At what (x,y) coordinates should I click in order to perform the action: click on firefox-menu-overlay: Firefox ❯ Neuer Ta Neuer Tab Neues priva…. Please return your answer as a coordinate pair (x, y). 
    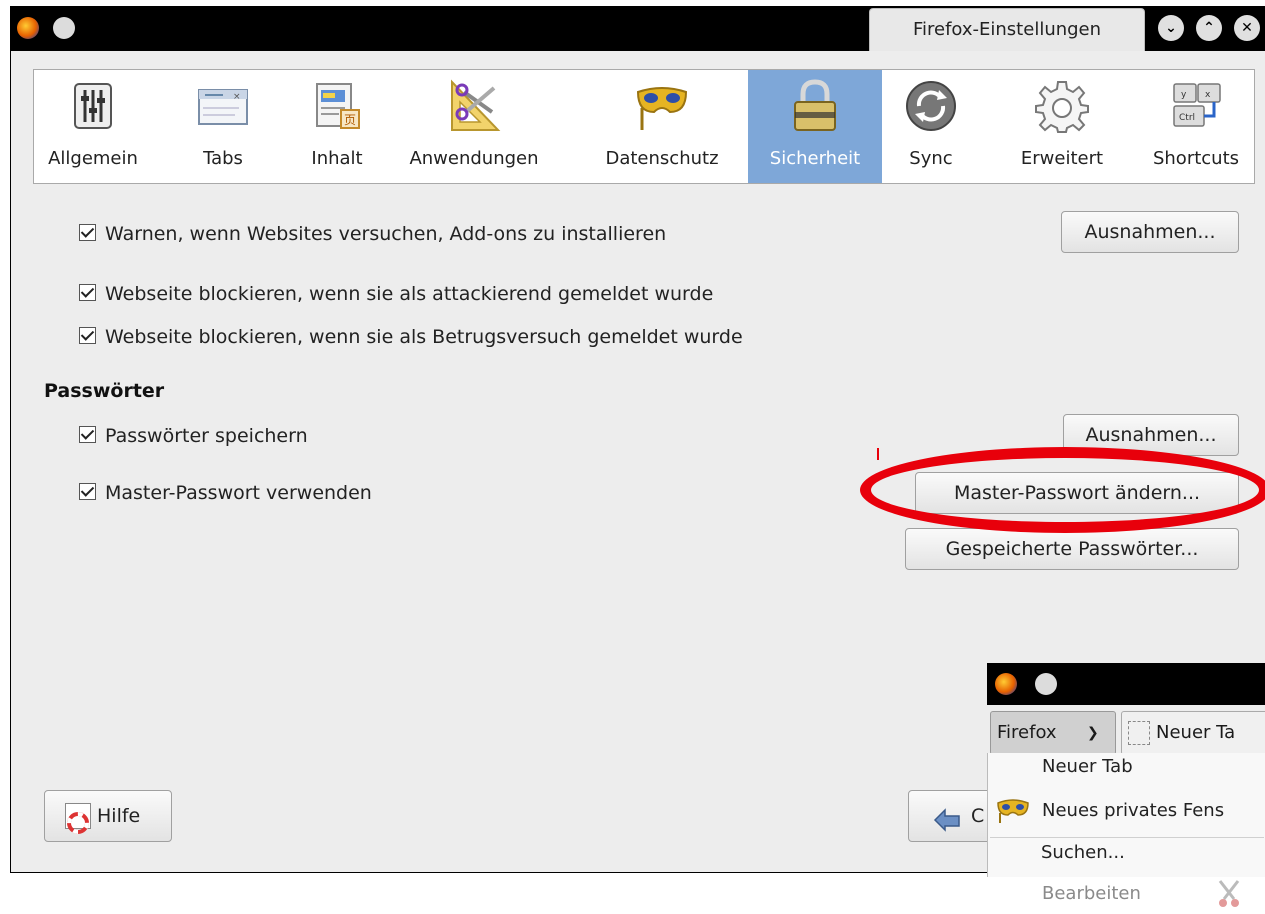
    Looking at the image, I should click on (1126, 785).